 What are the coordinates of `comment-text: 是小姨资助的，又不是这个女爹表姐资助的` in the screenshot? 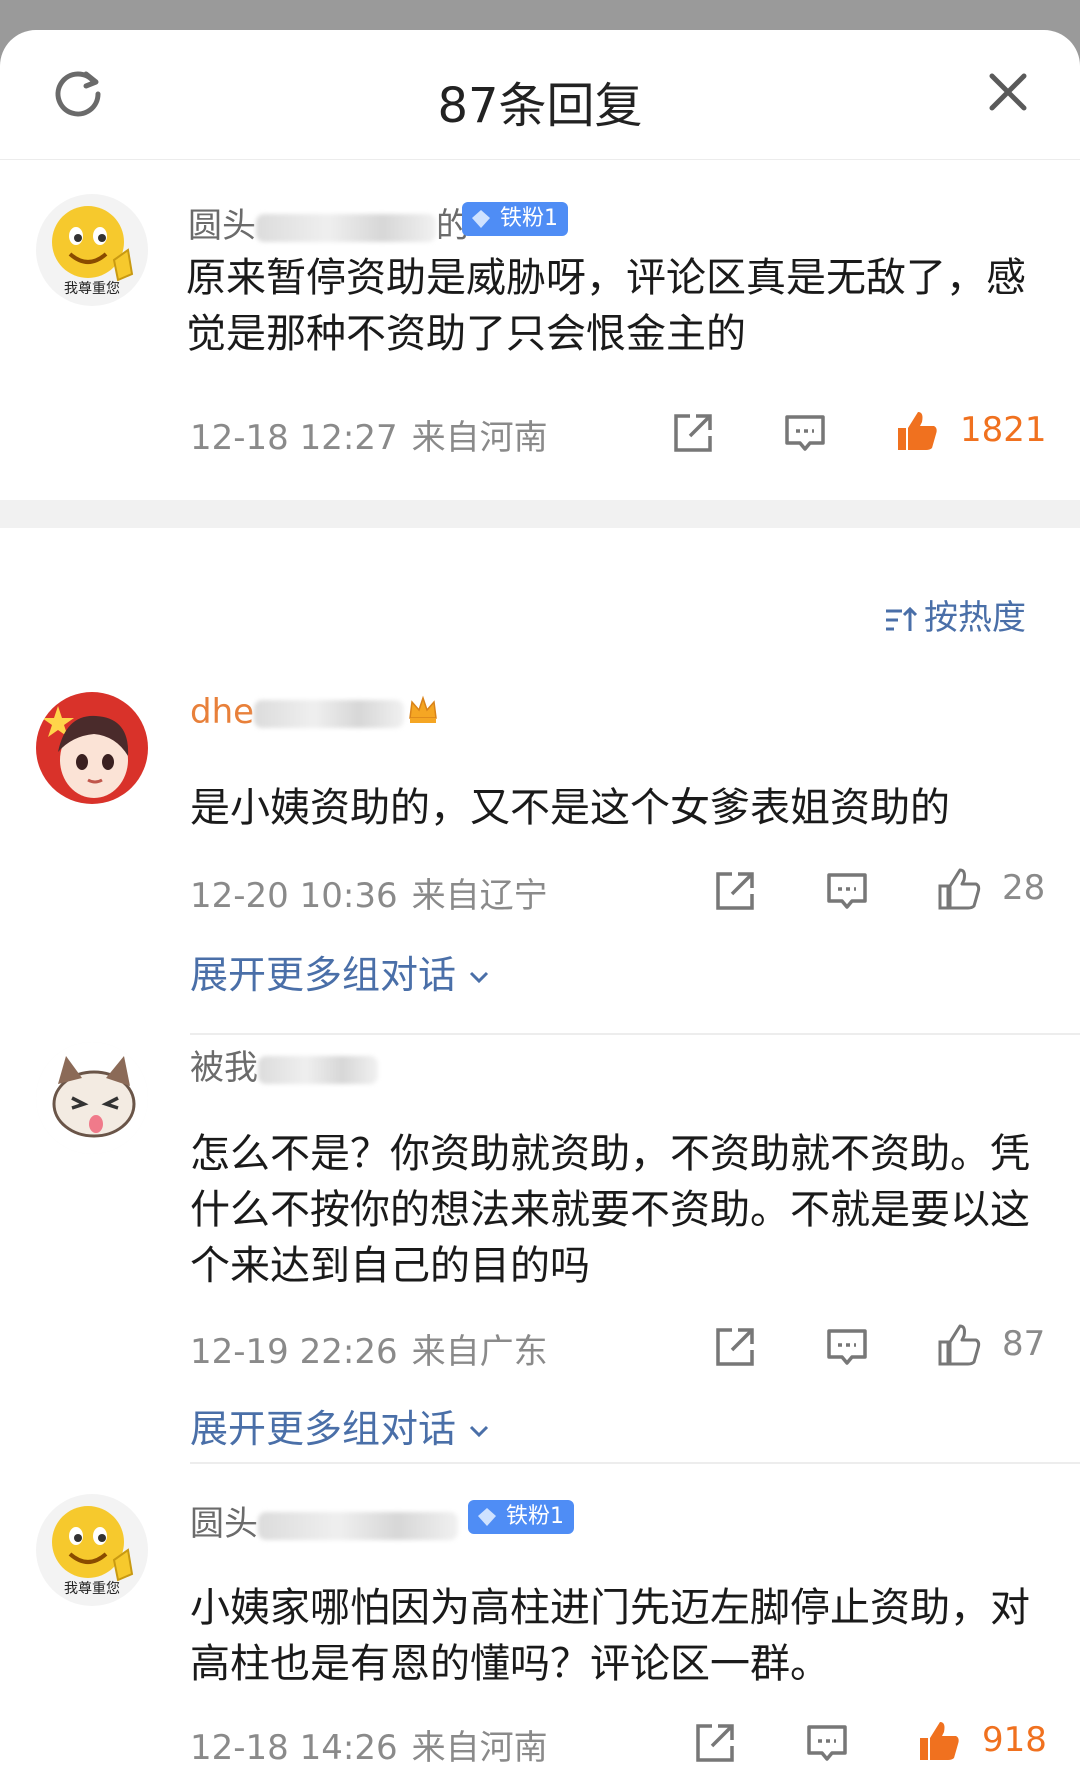 It's located at (570, 808).